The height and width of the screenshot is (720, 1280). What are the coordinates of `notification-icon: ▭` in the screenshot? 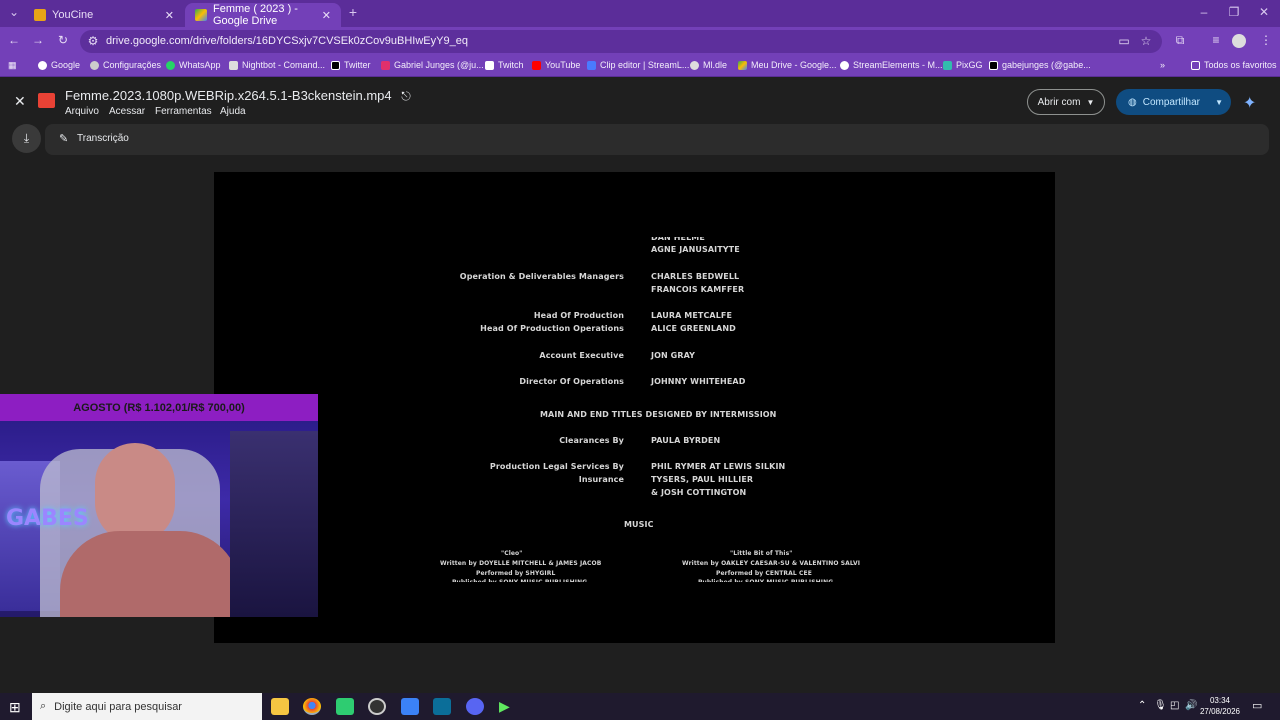 It's located at (1257, 705).